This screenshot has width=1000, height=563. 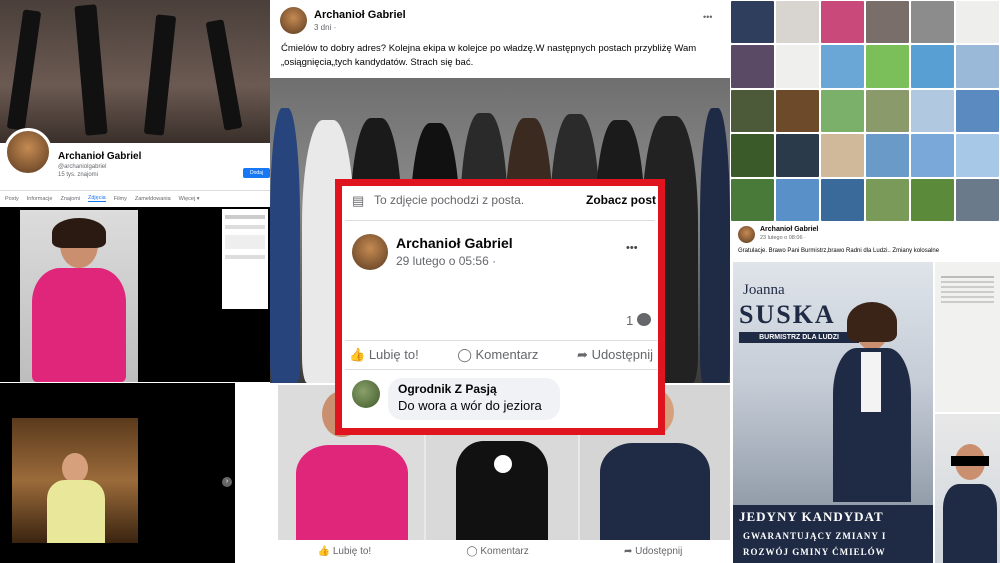 What do you see at coordinates (370, 252) in the screenshot?
I see `overlay-avatar` at bounding box center [370, 252].